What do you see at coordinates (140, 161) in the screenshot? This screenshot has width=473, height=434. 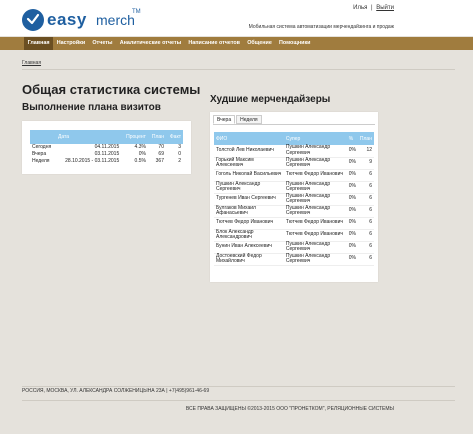 I see `plan-cell-percent: 0.5%` at bounding box center [140, 161].